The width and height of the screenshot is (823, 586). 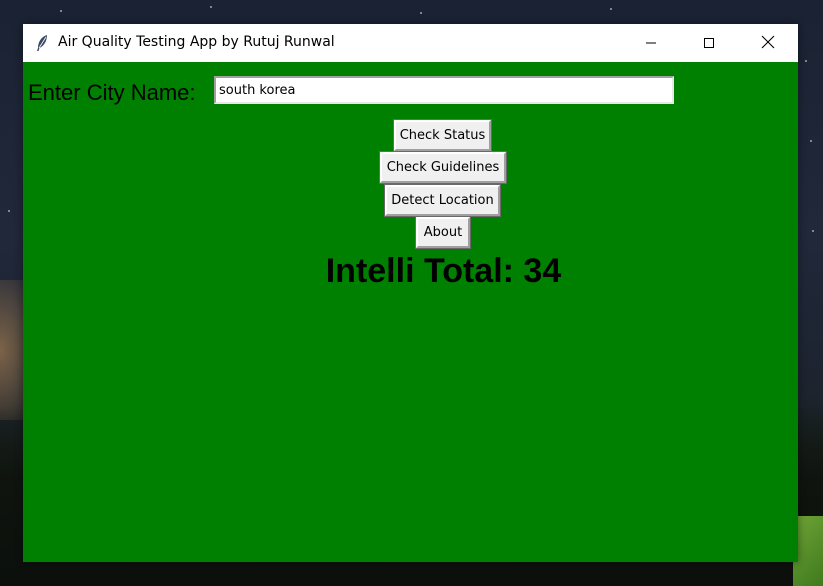 I want to click on minimize-icon, so click(x=651, y=43).